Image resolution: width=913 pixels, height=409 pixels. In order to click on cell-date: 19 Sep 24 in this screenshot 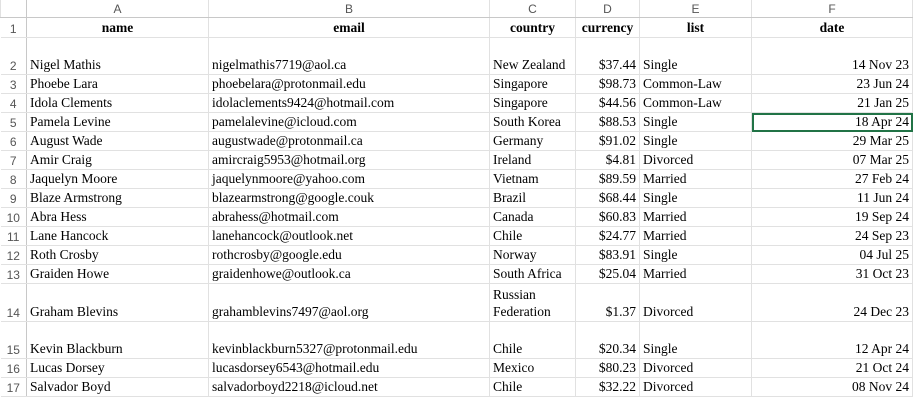, I will do `click(832, 217)`.